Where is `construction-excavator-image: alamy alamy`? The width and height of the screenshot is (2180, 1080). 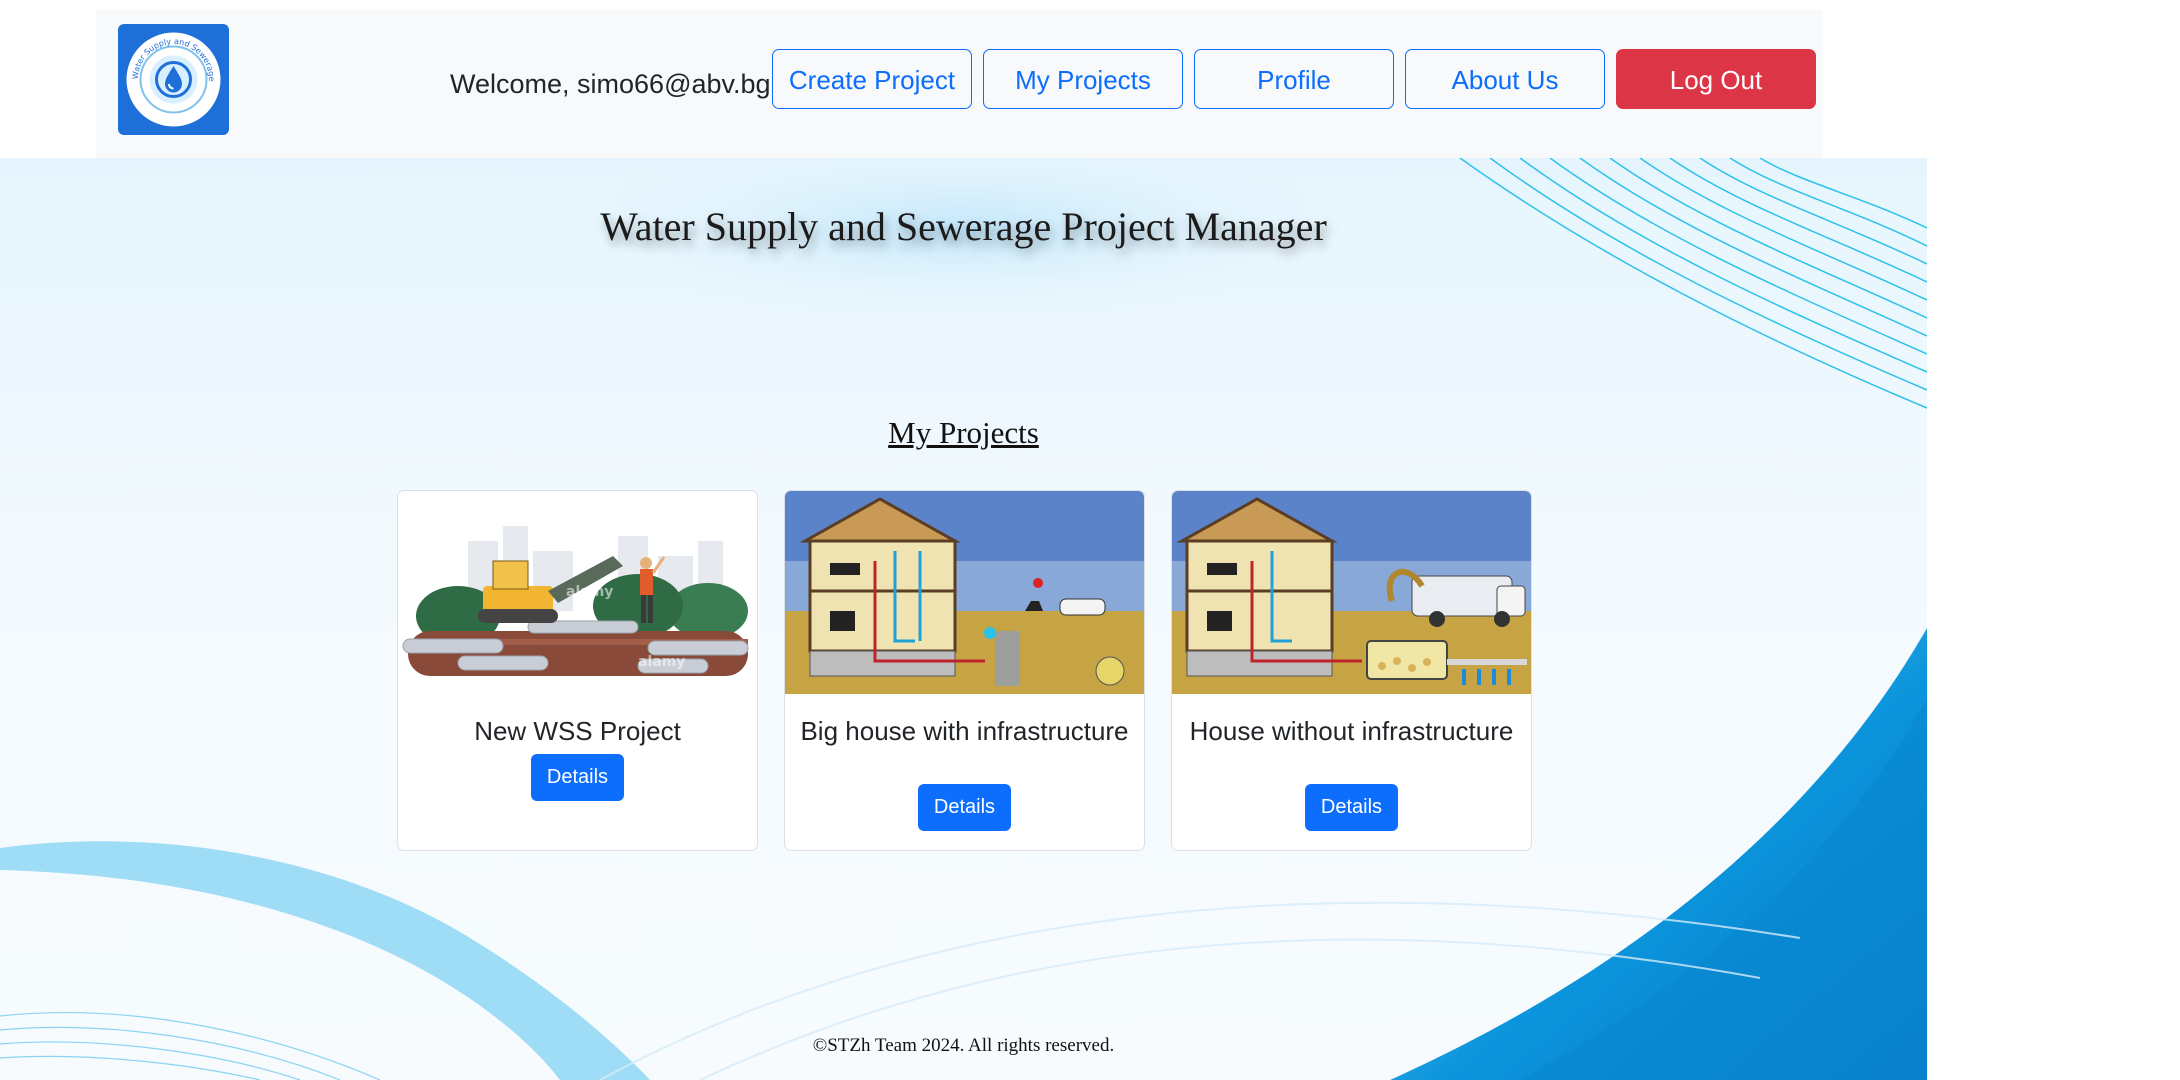
construction-excavator-image: alamy alamy is located at coordinates (577, 592).